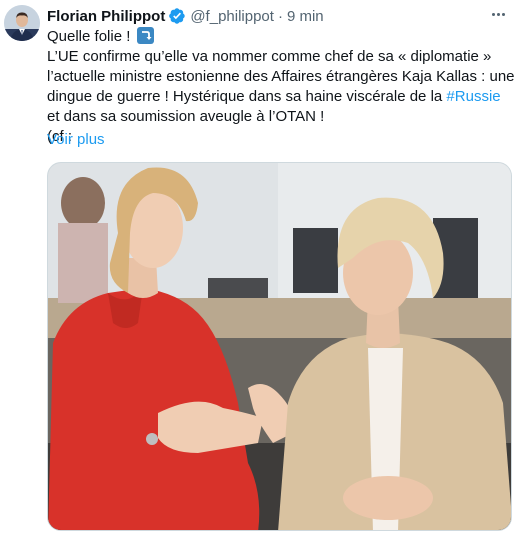 This screenshot has width=522, height=538. What do you see at coordinates (186, 116) in the screenshot?
I see `tweet-body-end: et dans sa soumission aveugle à l’OTAN !` at bounding box center [186, 116].